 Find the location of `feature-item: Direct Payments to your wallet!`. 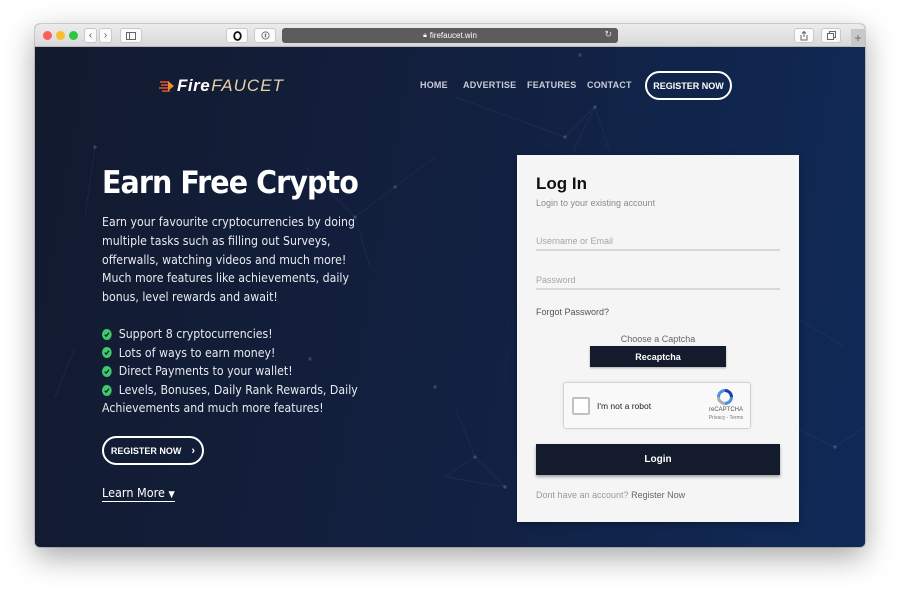

feature-item: Direct Payments to your wallet! is located at coordinates (243, 371).